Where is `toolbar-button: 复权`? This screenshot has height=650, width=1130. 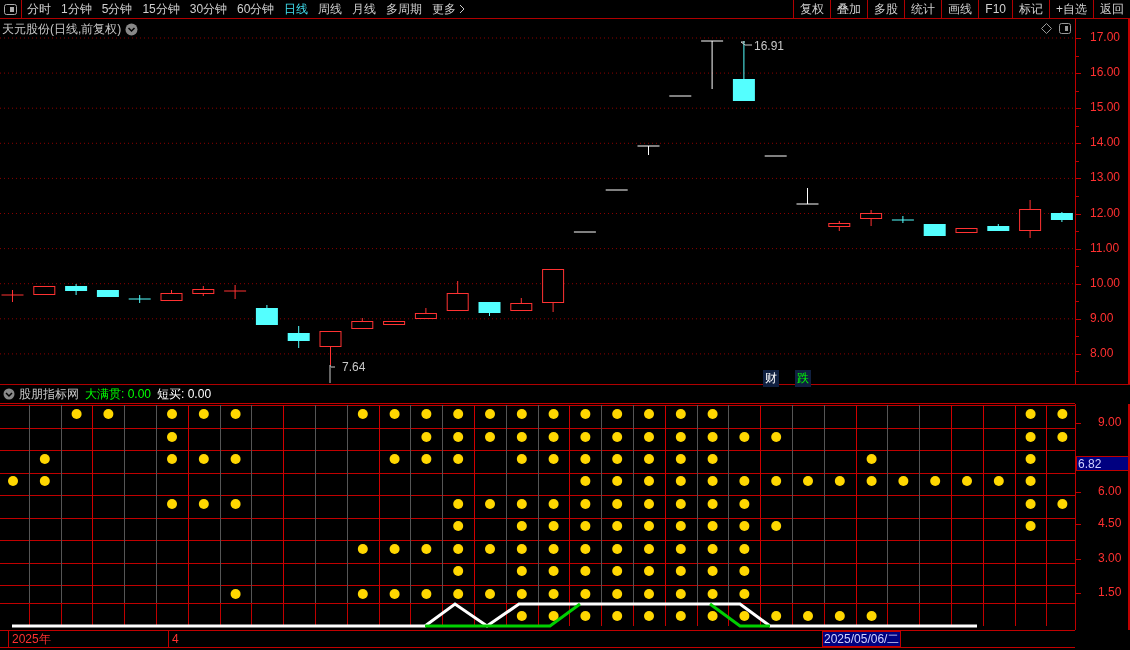 toolbar-button: 复权 is located at coordinates (812, 9).